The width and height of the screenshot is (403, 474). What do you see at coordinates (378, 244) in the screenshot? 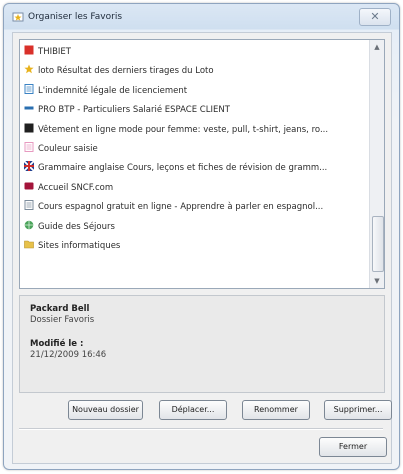
I see `scroll-thumb` at bounding box center [378, 244].